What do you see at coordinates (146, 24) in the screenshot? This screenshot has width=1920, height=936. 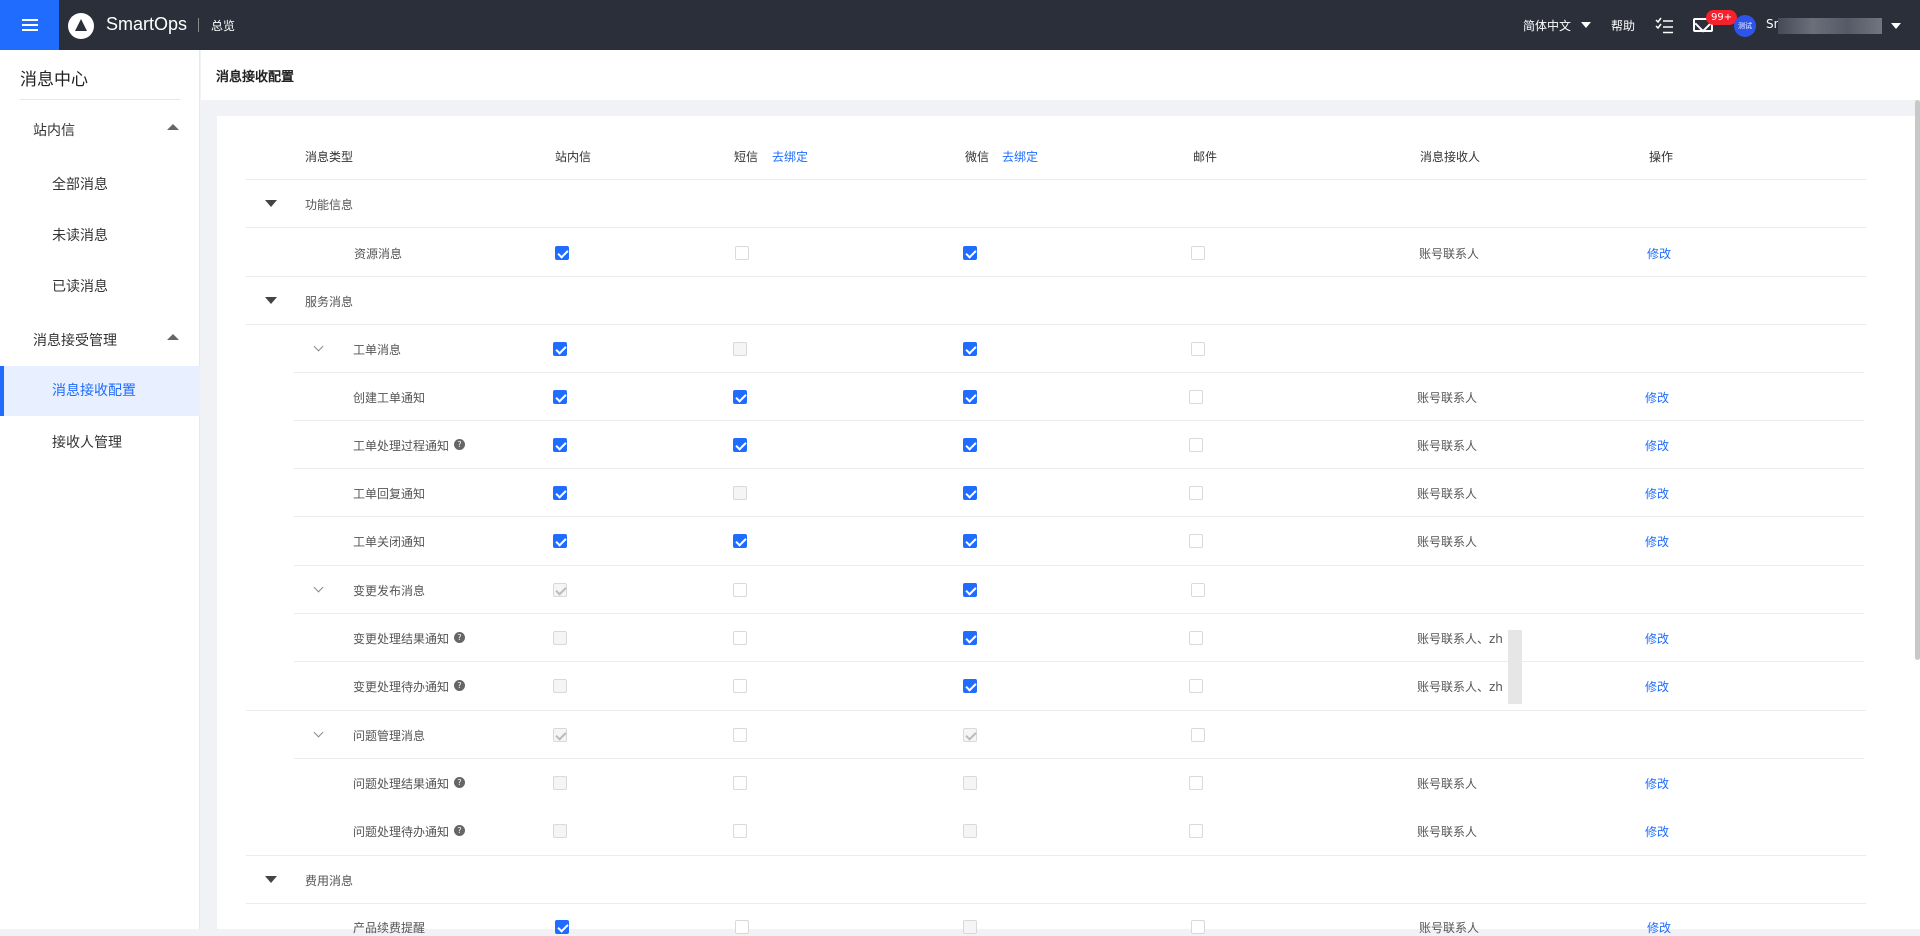 I see `brand-name: SmartOps` at bounding box center [146, 24].